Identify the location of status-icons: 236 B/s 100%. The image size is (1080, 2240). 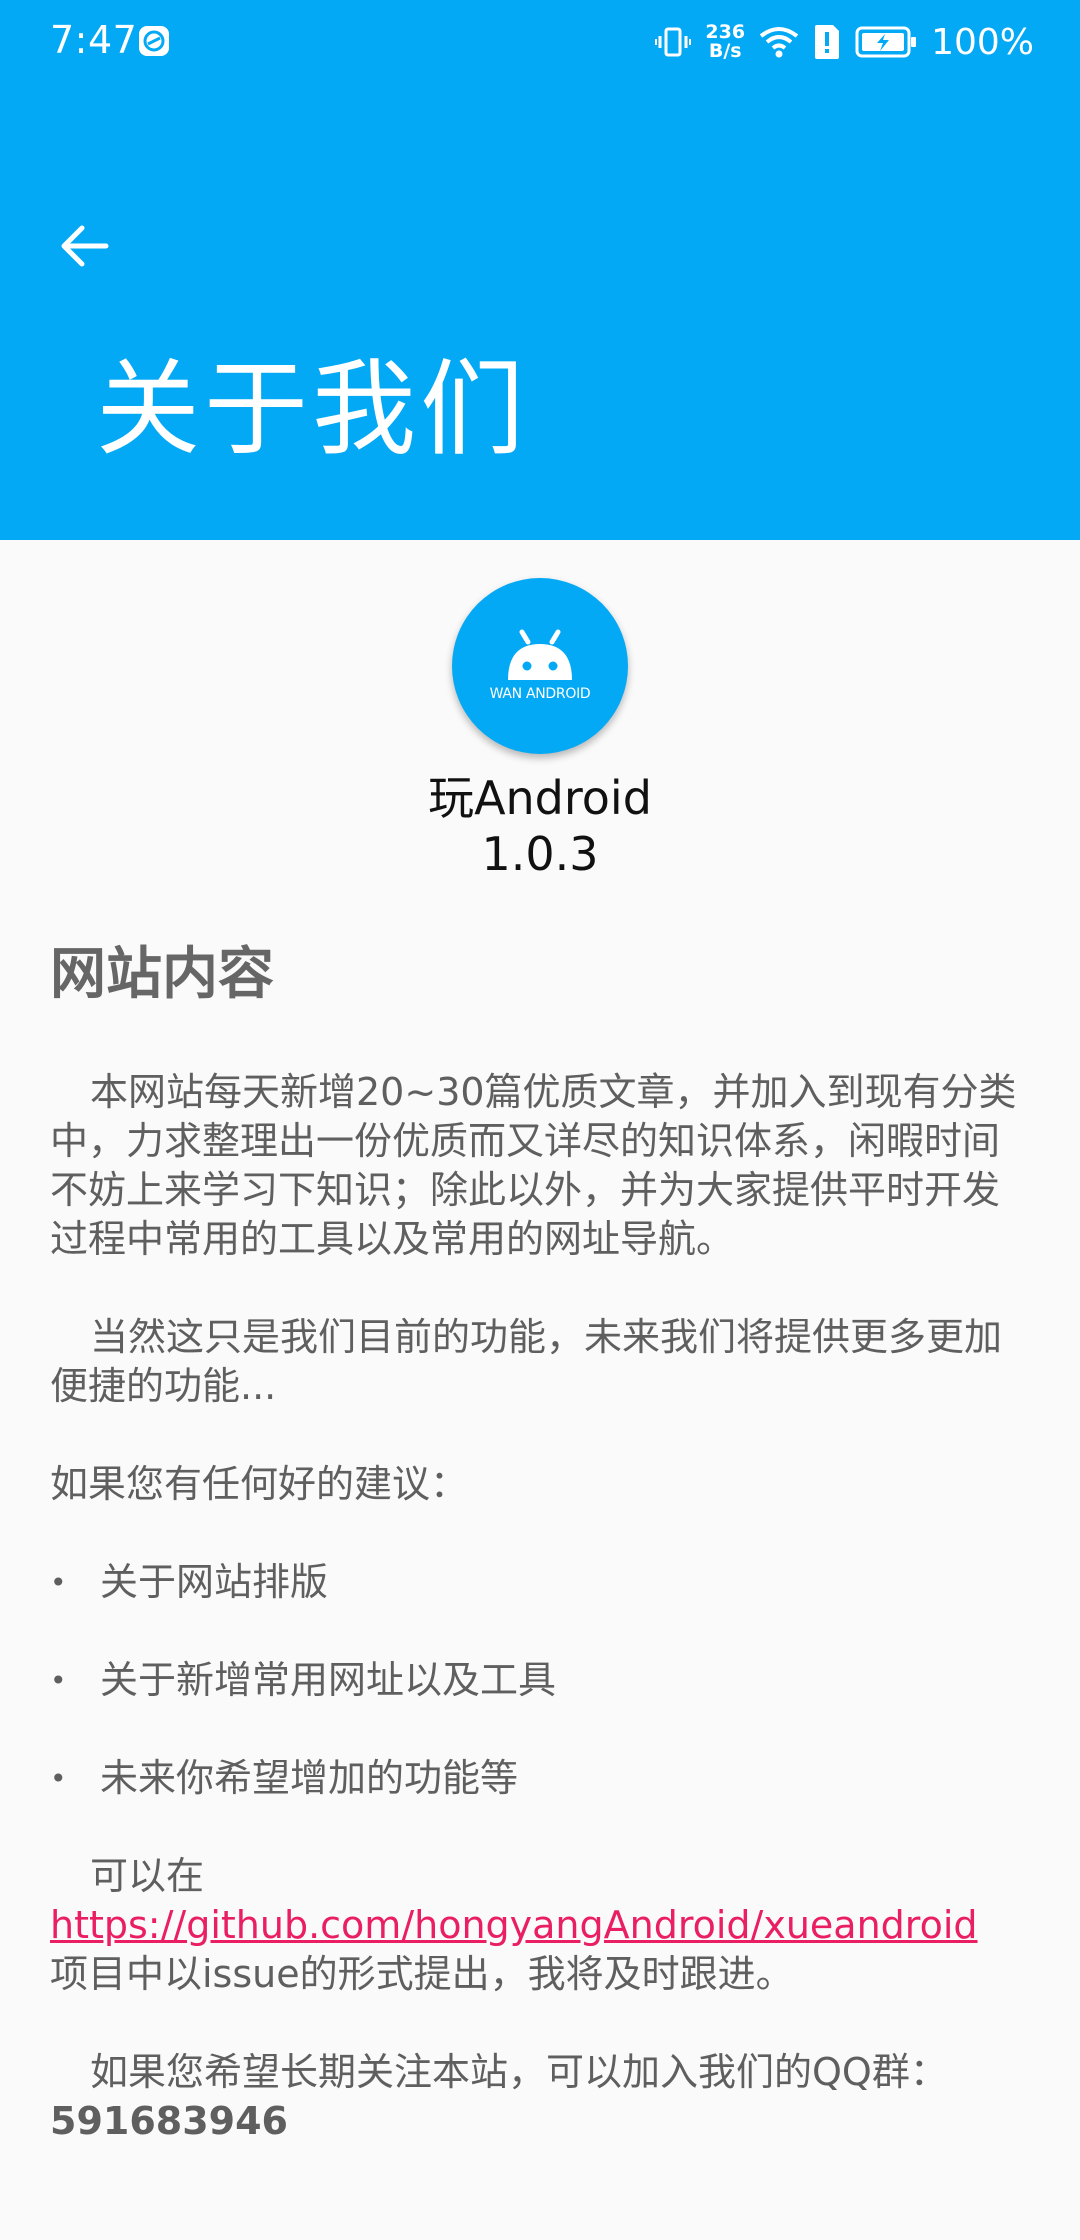
(844, 42).